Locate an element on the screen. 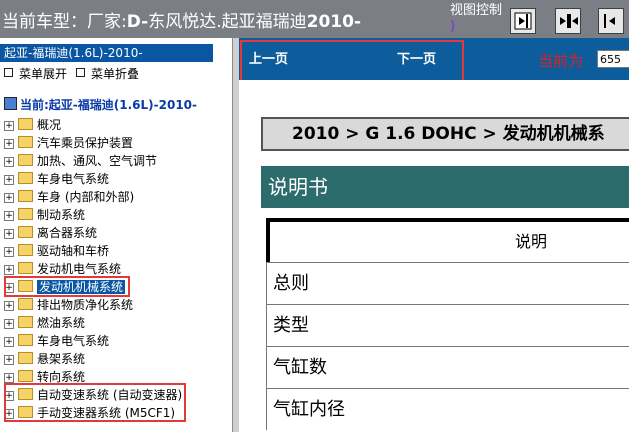 Image resolution: width=629 pixels, height=432 pixels. tree-item: + 驱动轴和车桥 is located at coordinates (56, 251).